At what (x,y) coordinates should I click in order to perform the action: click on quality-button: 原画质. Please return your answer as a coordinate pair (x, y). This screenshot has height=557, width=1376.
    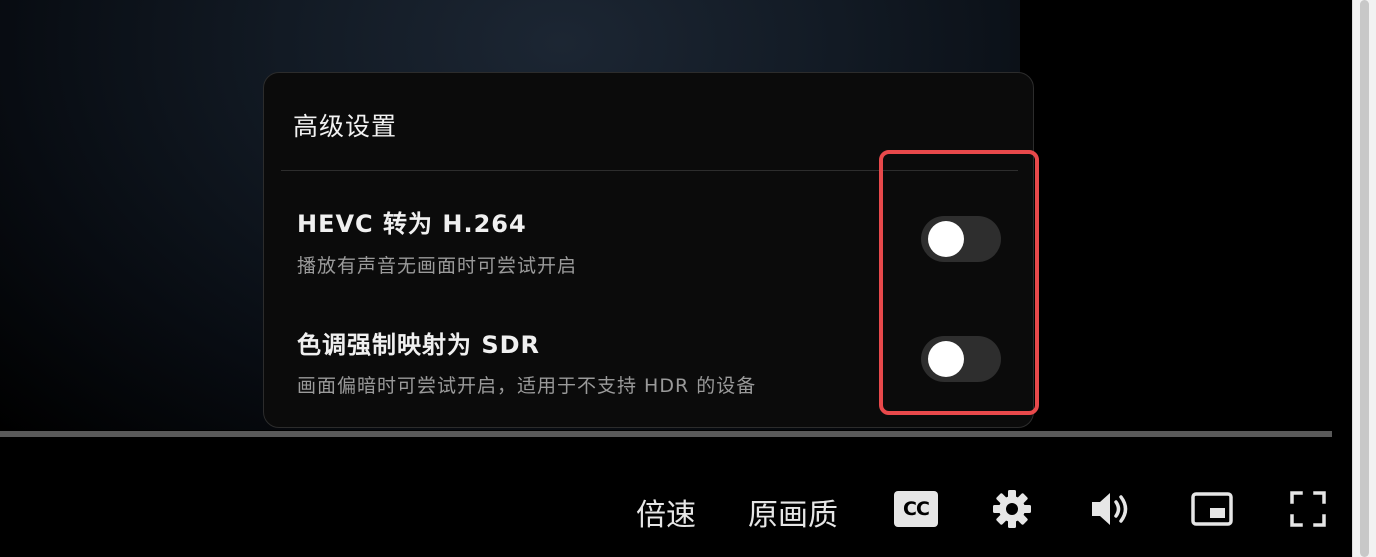
    Looking at the image, I should click on (793, 512).